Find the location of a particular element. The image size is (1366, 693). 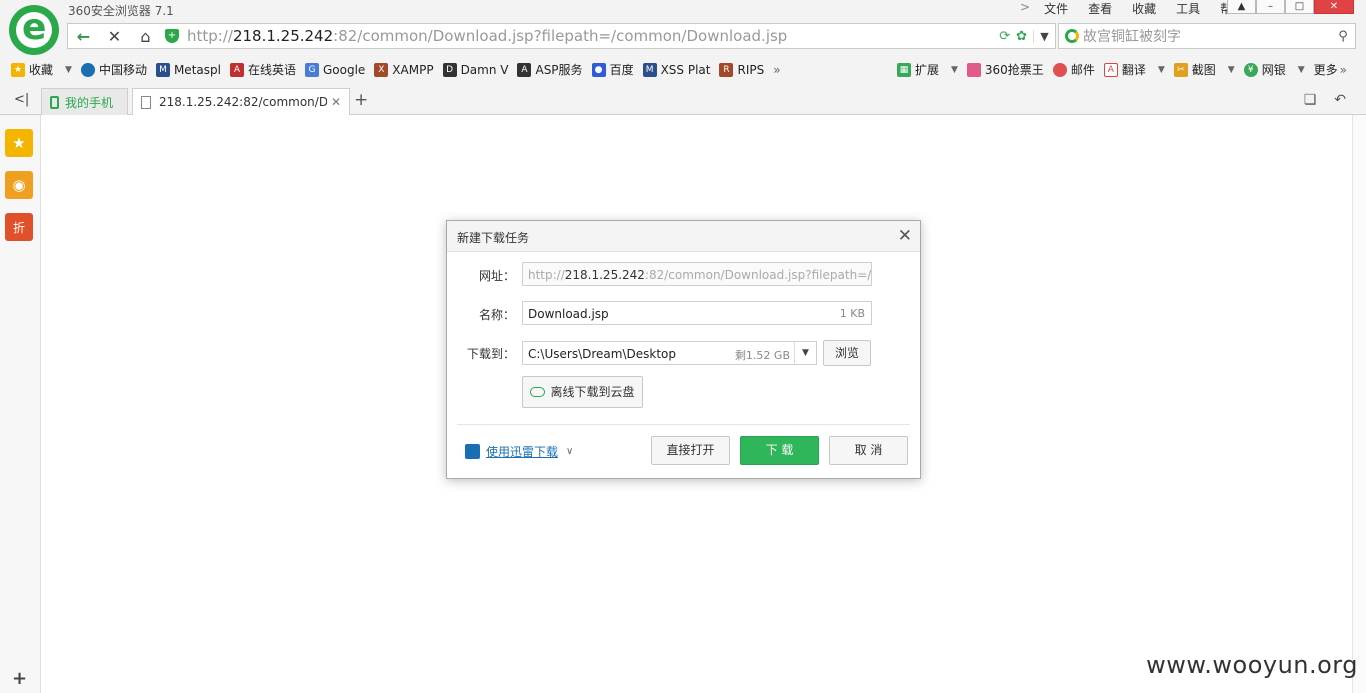

add-sidebar-icon: + is located at coordinates (19, 678).